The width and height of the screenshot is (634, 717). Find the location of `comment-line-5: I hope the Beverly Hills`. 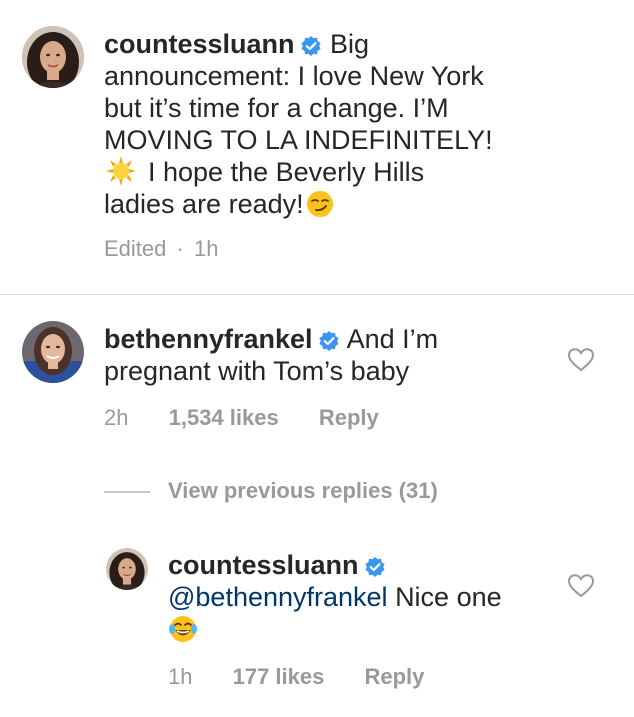

comment-line-5: I hope the Beverly Hills is located at coordinates (324, 172).